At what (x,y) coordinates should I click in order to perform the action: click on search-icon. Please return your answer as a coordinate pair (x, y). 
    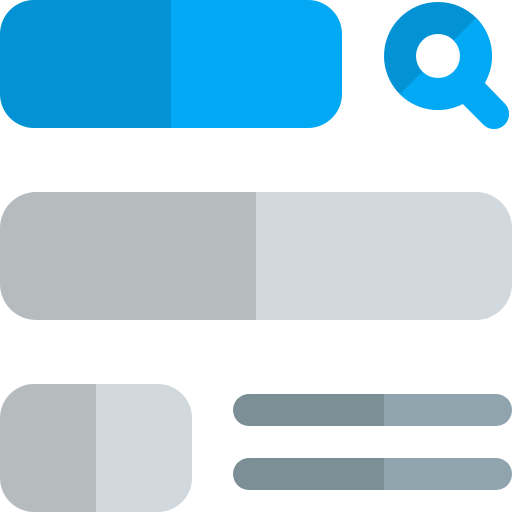
    Looking at the image, I should click on (446, 65).